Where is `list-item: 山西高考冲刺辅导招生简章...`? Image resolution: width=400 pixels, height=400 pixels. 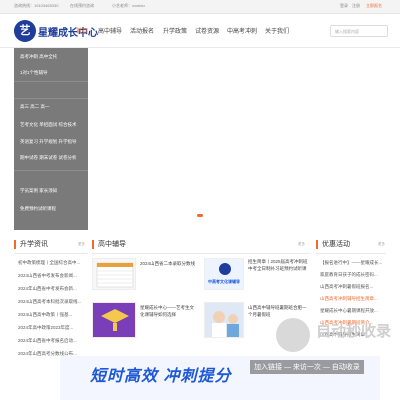 list-item: 山西高考冲刺辅导招生简章... is located at coordinates (353, 299).